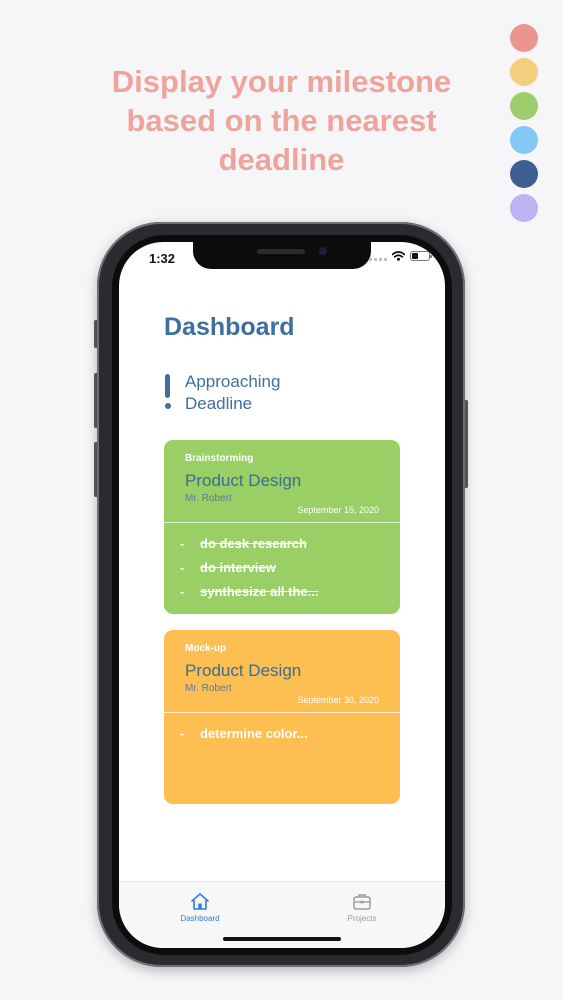  I want to click on task-item: - do interview, so click(286, 572).